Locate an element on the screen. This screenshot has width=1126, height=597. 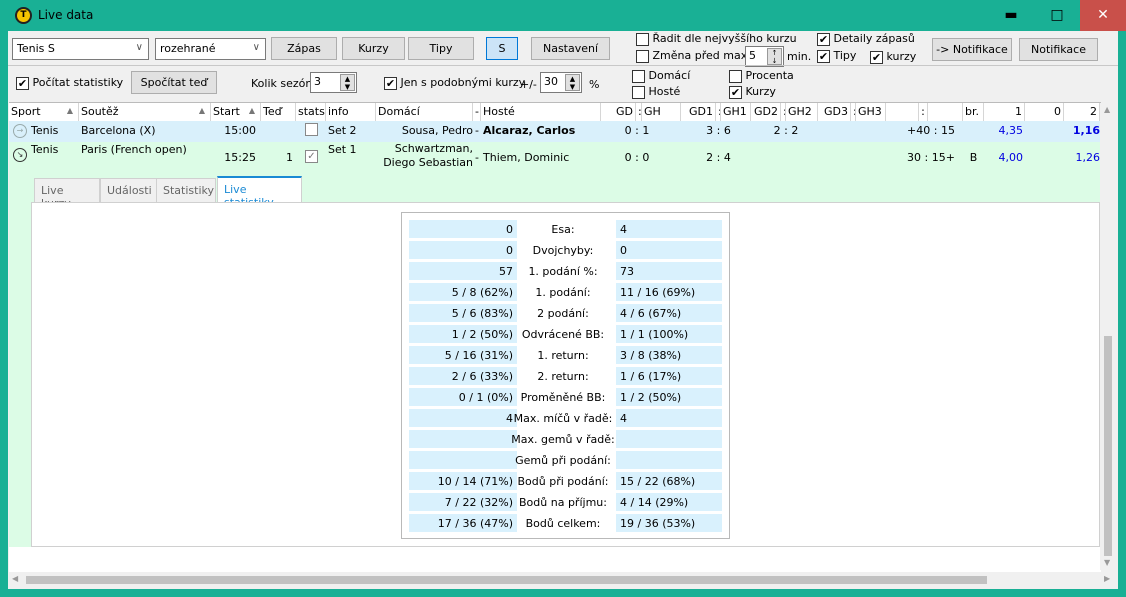
odds-checkbox: ✔ kurzy is located at coordinates (893, 57).